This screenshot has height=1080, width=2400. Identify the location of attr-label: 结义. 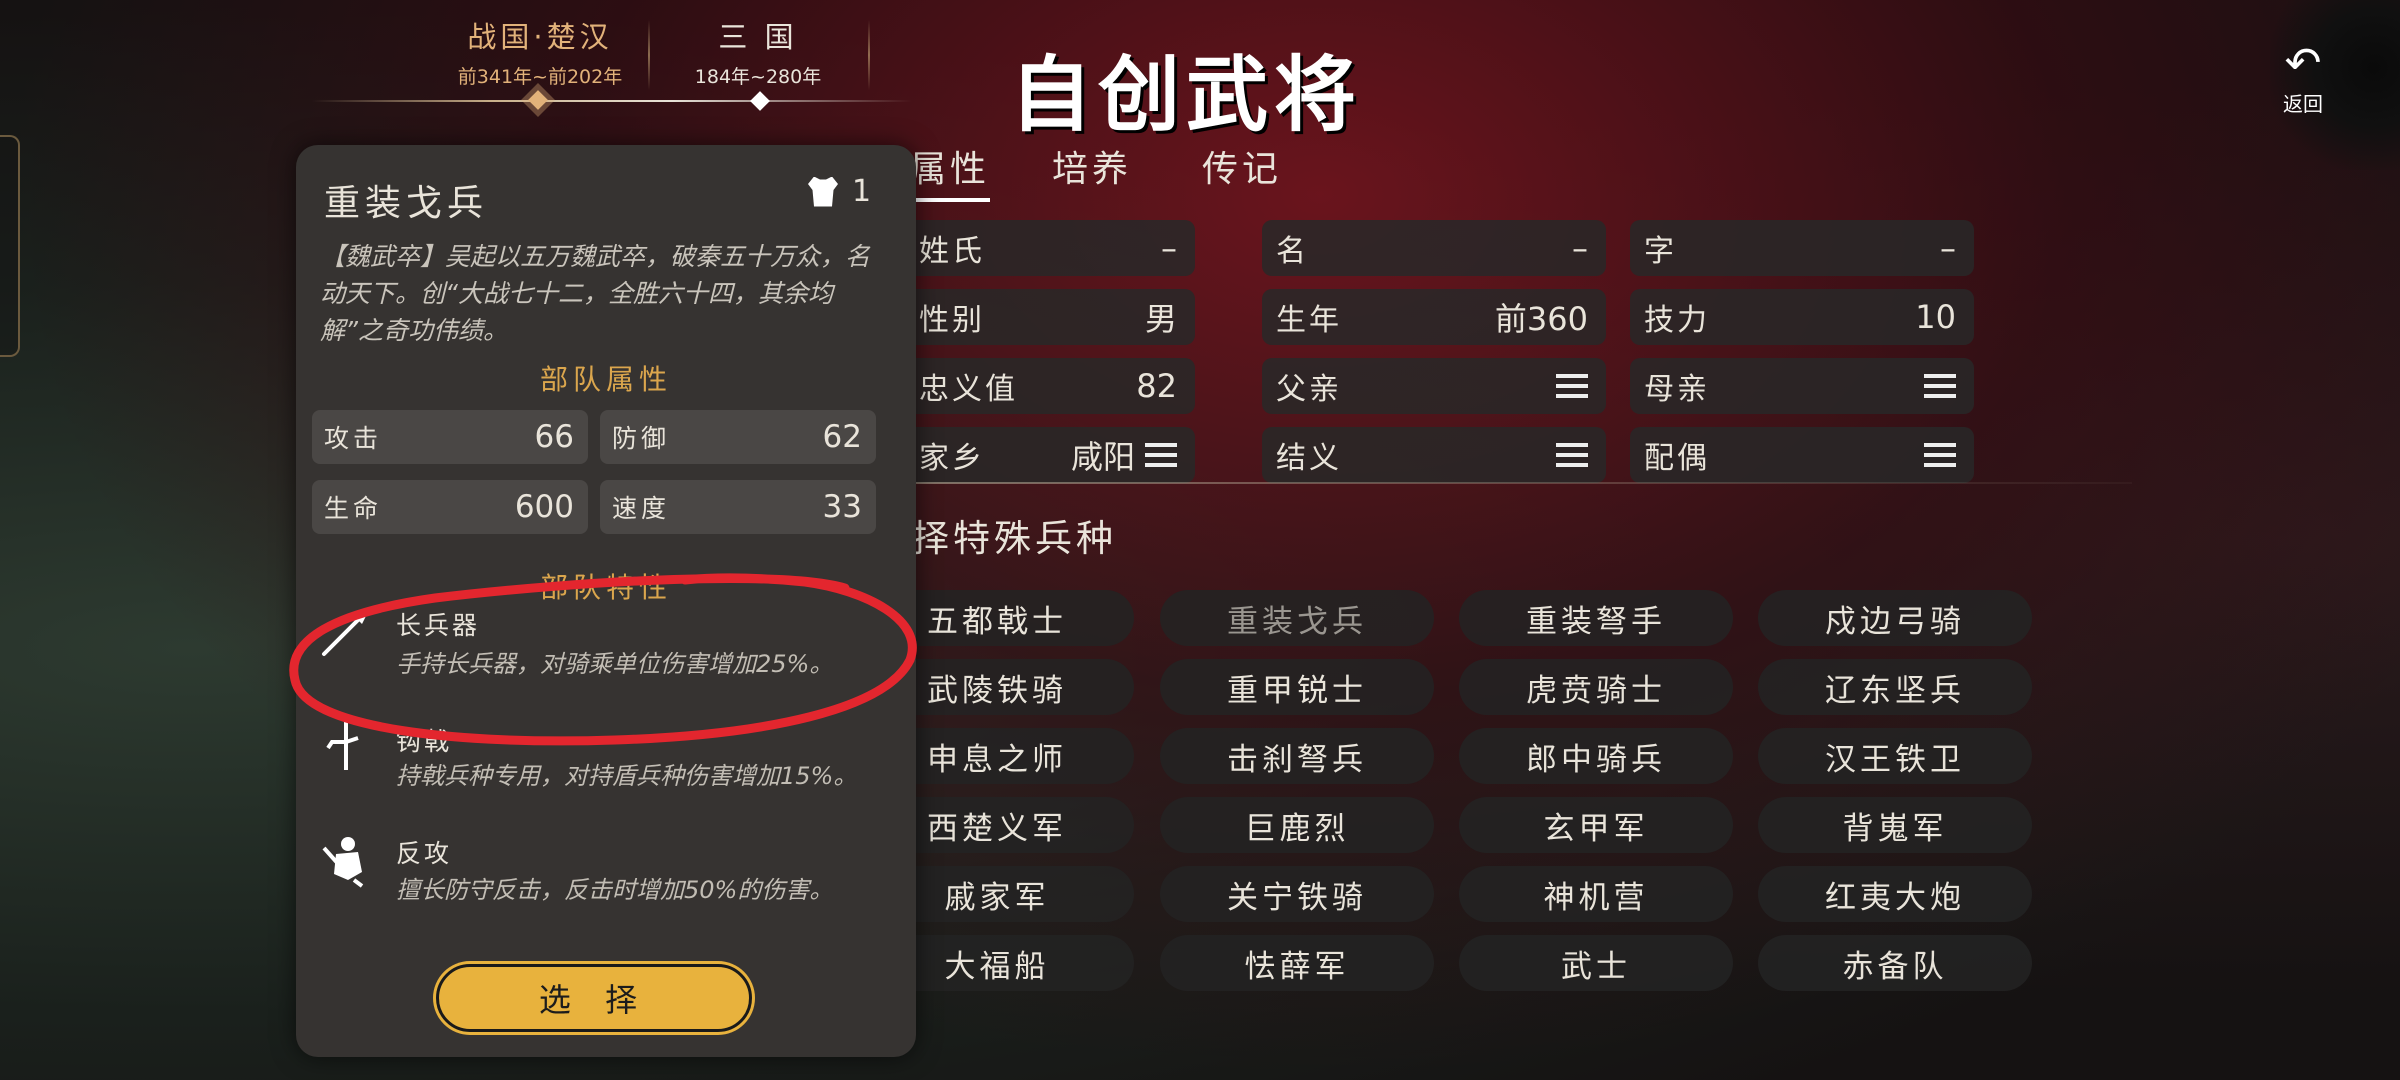
(1309, 458).